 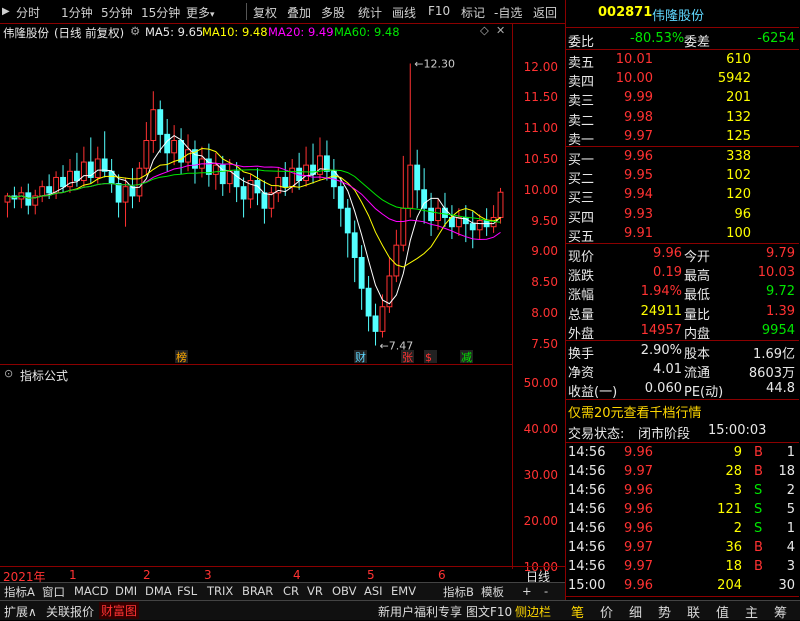 I want to click on toolbar-remove-watchlist: -自选, so click(x=508, y=12).